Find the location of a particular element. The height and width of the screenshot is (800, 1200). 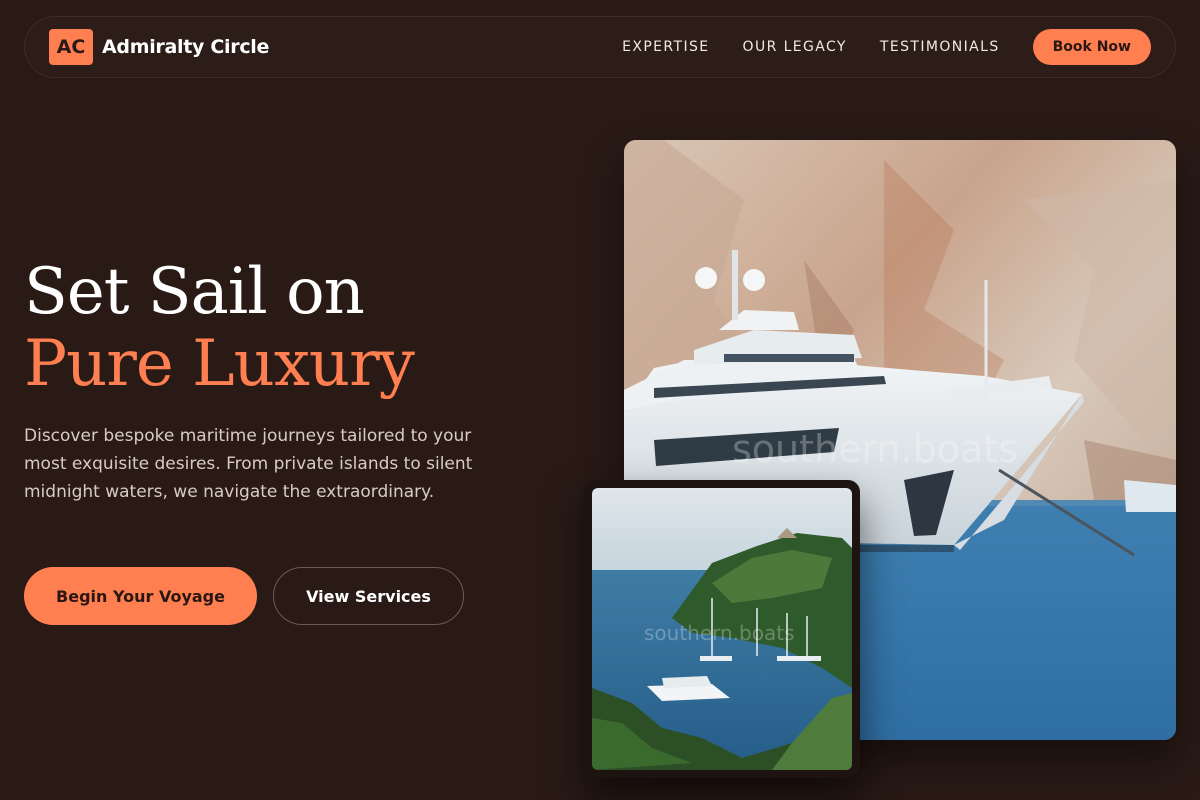

book-now-button: Book Now is located at coordinates (1091, 47).